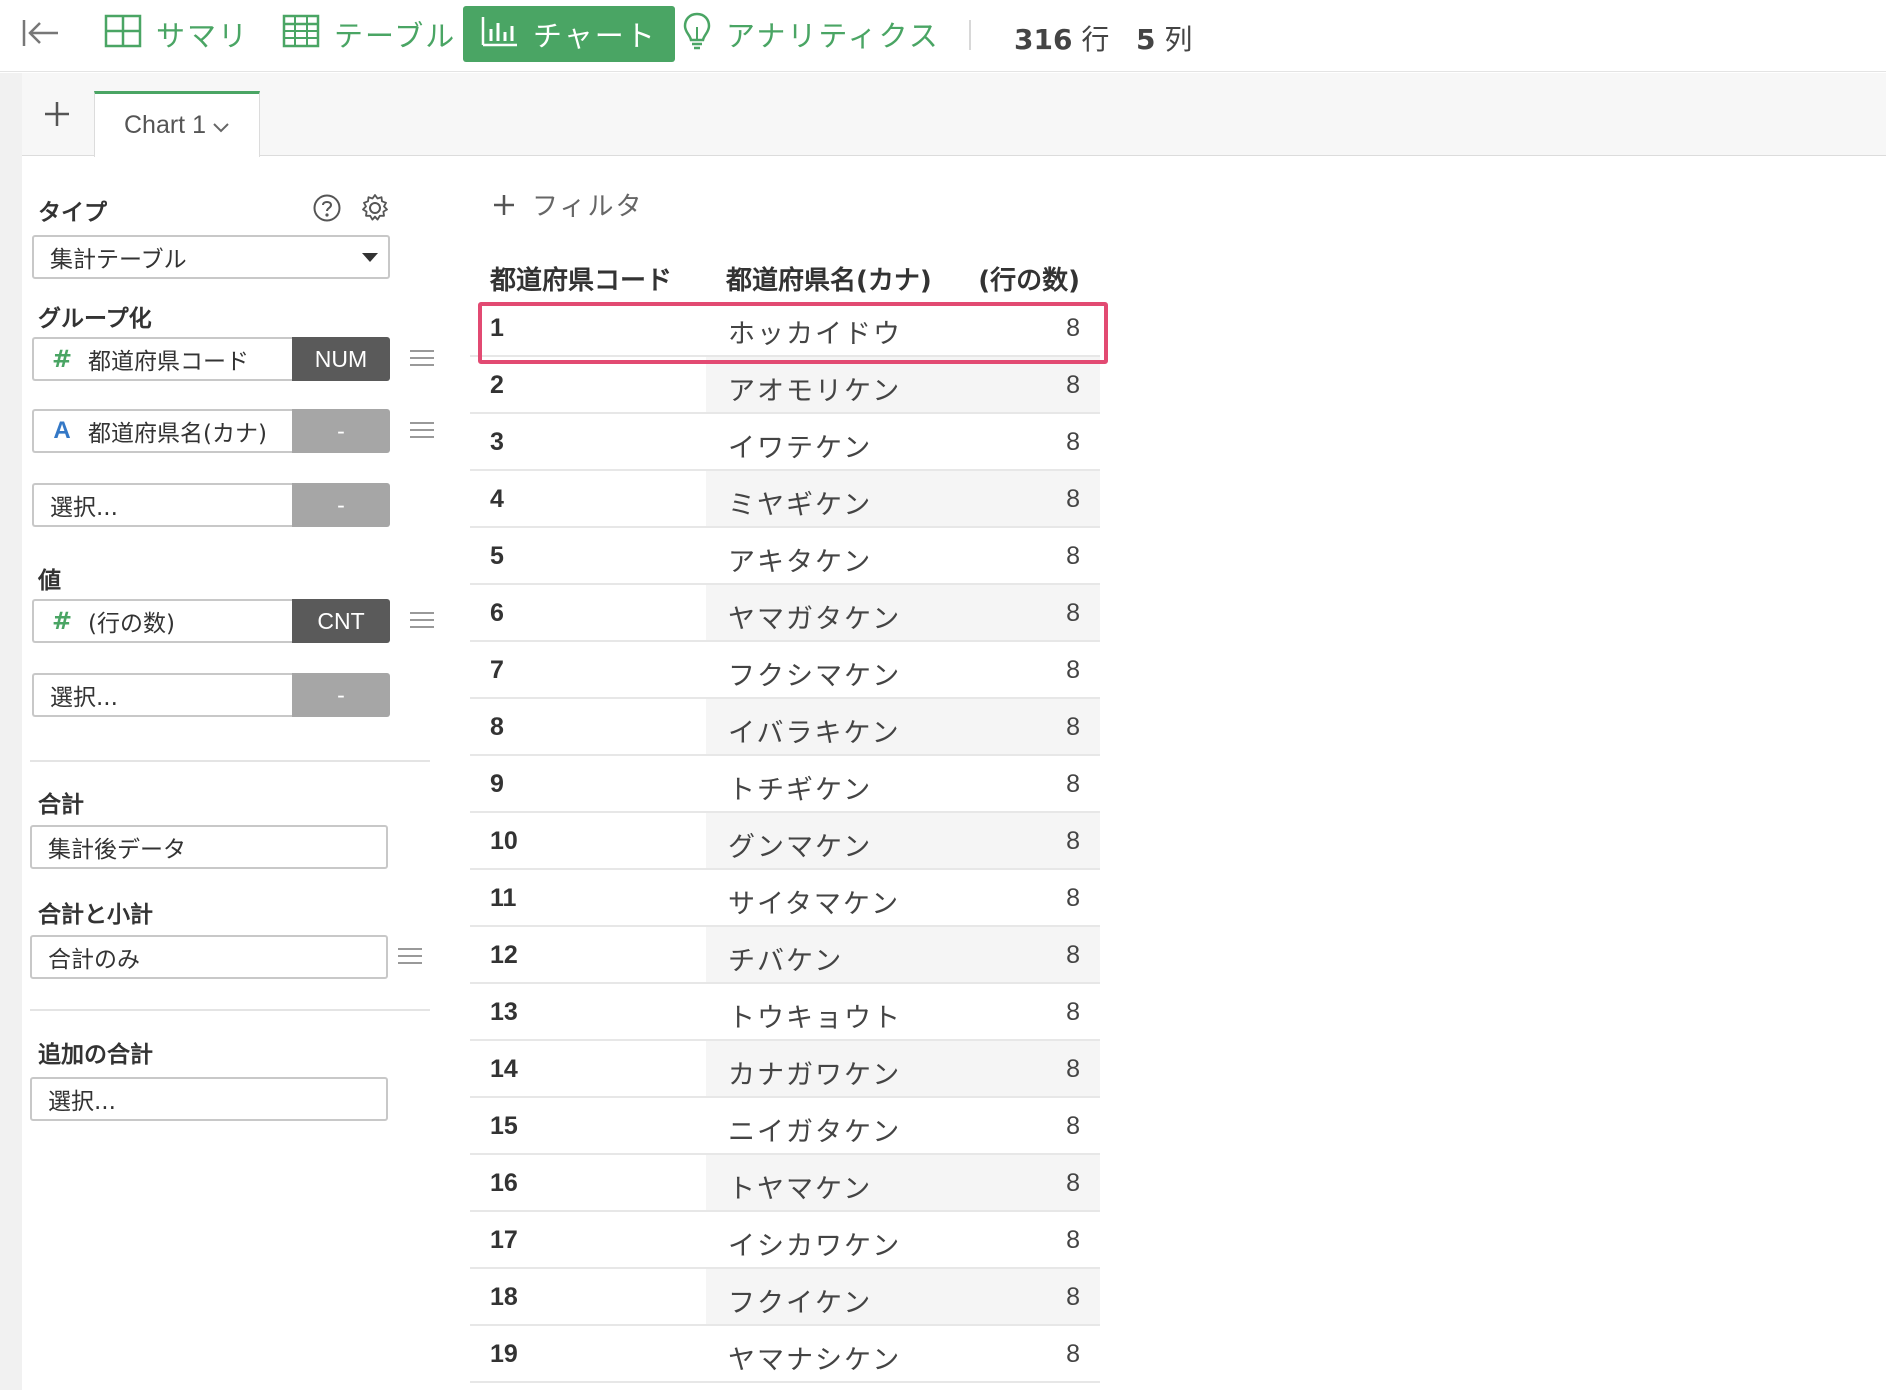 This screenshot has height=1390, width=1886. What do you see at coordinates (95, 1055) in the screenshot?
I see `extra-total-label: 追加の合計` at bounding box center [95, 1055].